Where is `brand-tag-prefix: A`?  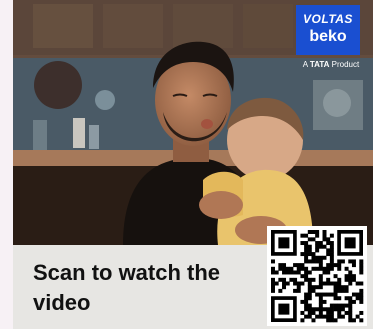 brand-tag-prefix: A is located at coordinates (306, 64).